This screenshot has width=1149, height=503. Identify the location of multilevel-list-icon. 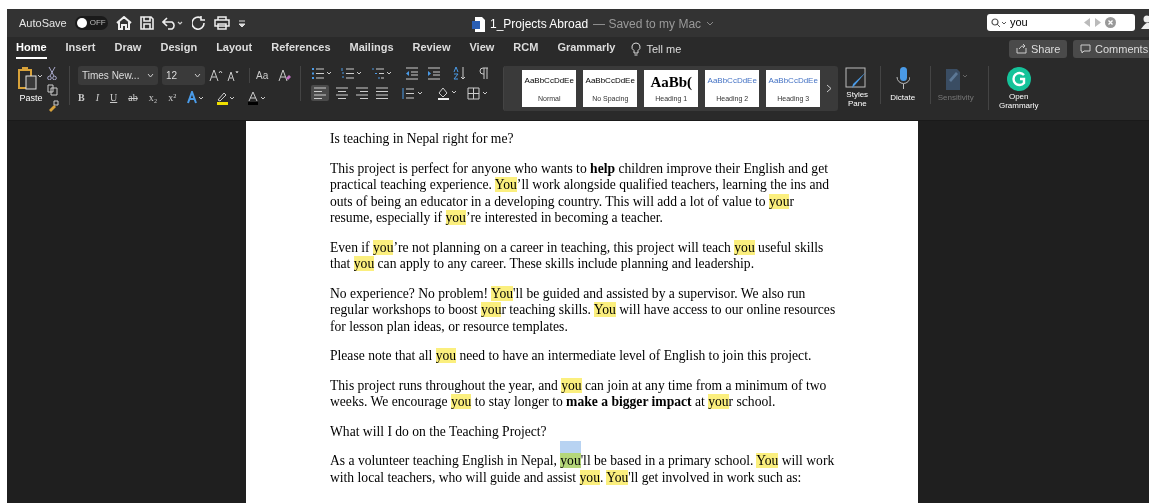
(382, 73).